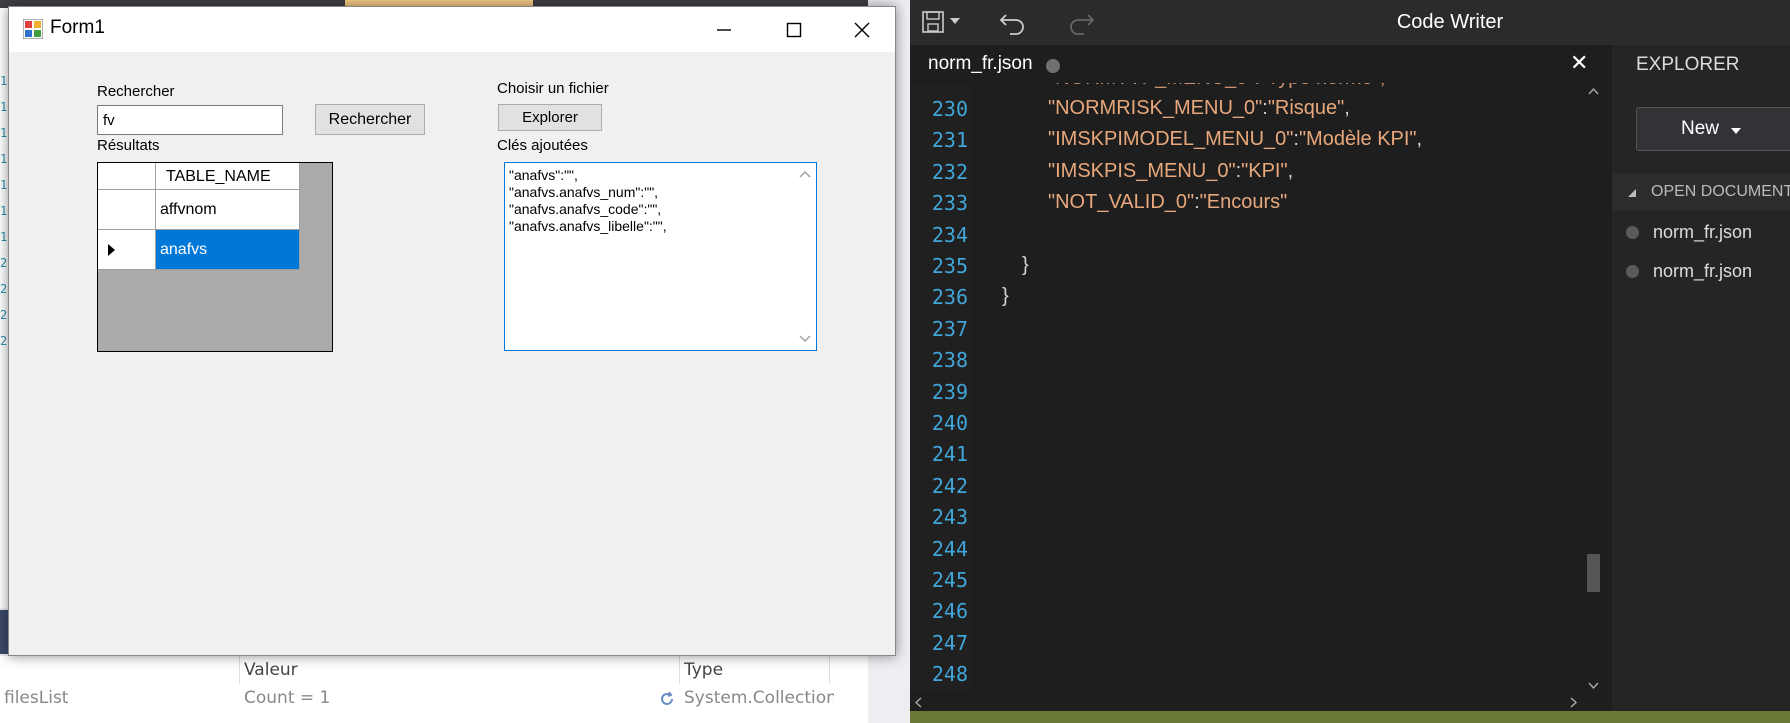  Describe the element at coordinates (1167, 202) in the screenshot. I see `code-line: "NOT_VALID_0":"Encours"` at that location.